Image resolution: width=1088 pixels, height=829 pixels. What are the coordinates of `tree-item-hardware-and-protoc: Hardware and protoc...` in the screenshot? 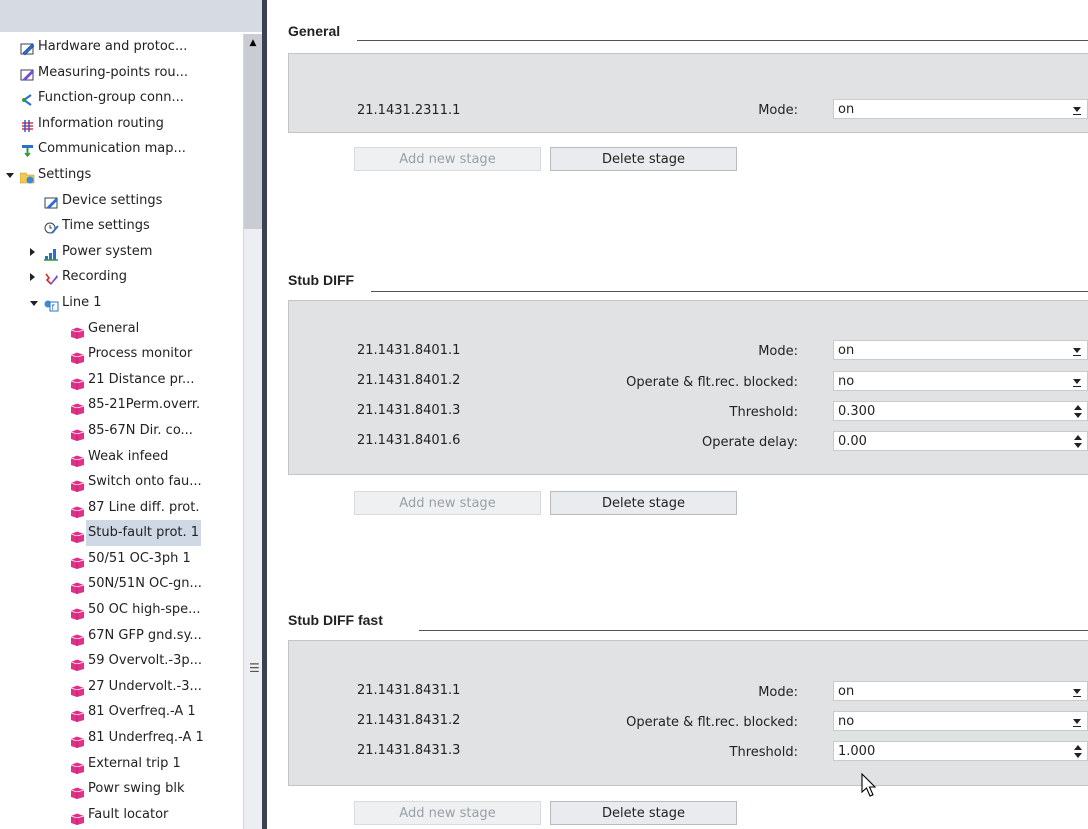 It's located at (122, 47).